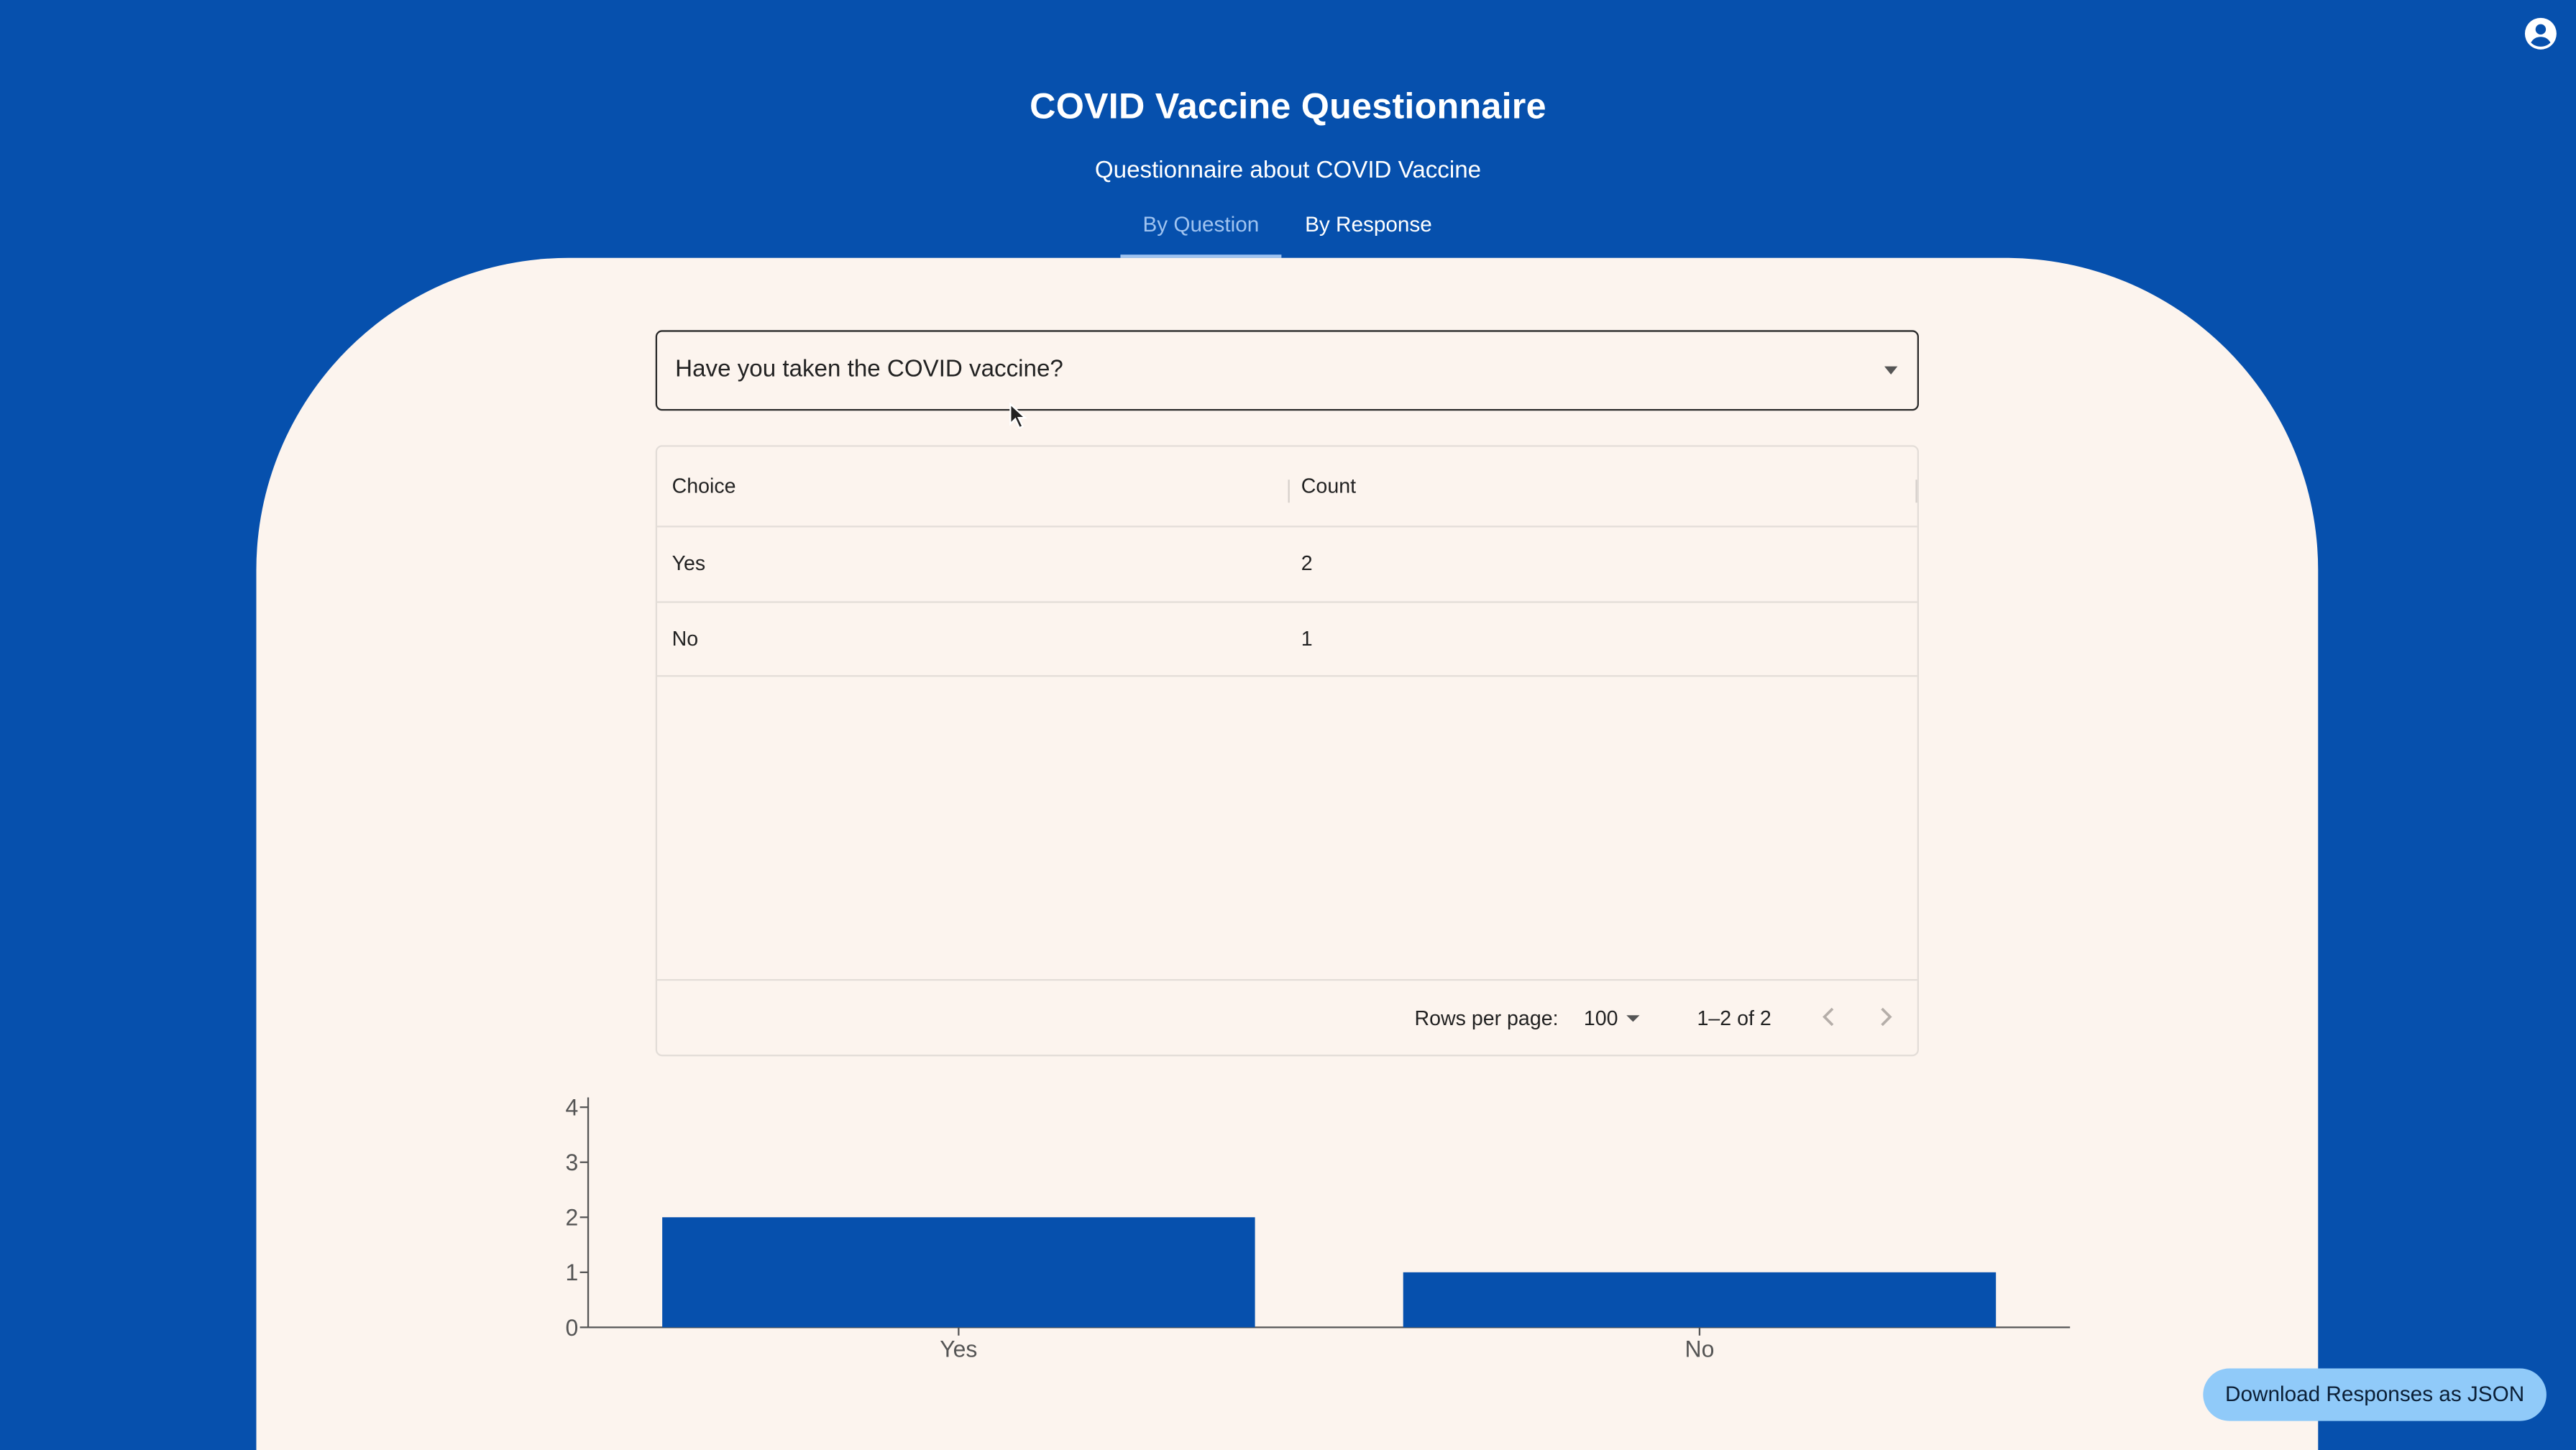  I want to click on pagination-range: 1–2 of 2, so click(1734, 1018).